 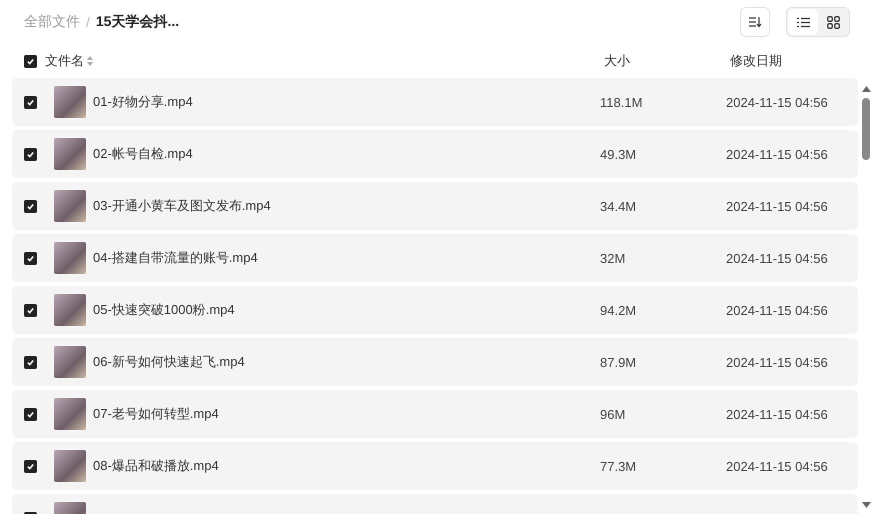 I want to click on file-size: 118.1M, so click(x=621, y=102).